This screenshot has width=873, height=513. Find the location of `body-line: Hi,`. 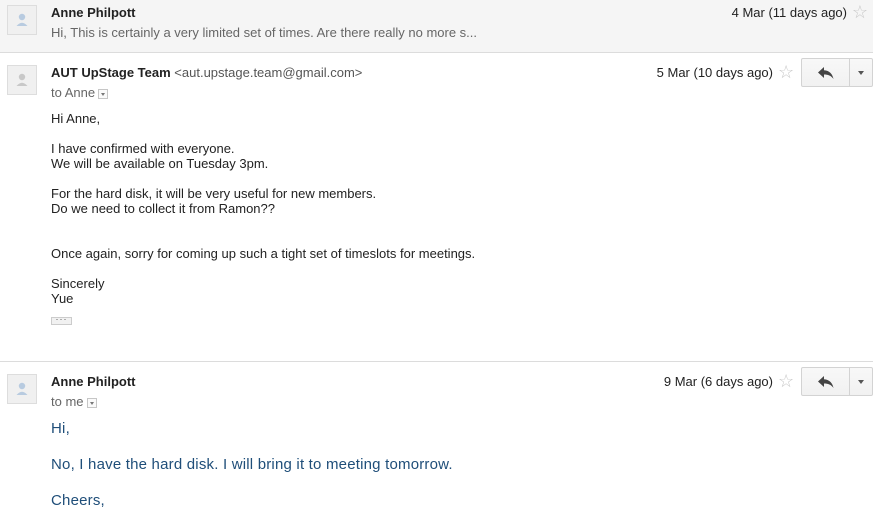

body-line: Hi, is located at coordinates (60, 428).